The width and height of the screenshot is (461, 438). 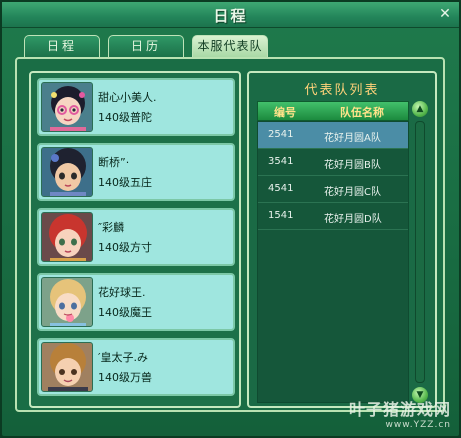 I want to click on team-code: 2541, so click(x=281, y=134).